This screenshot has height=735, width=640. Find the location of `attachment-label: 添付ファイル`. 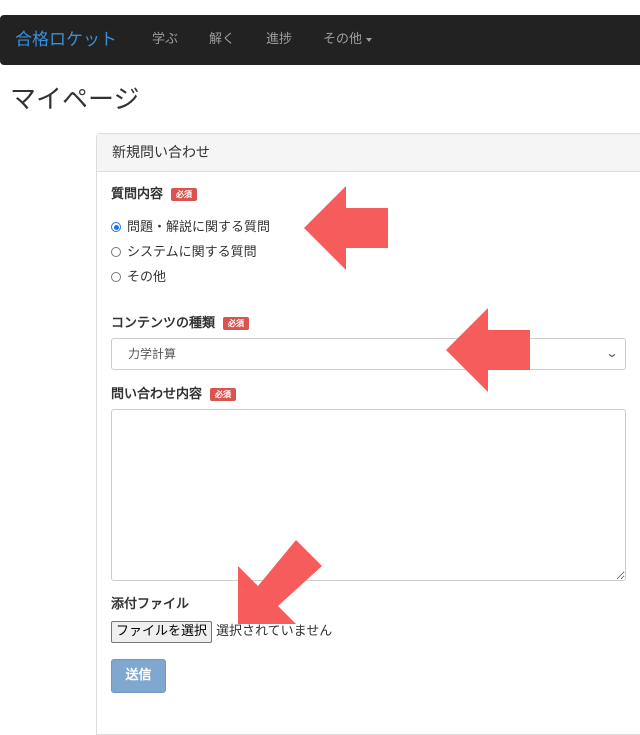

attachment-label: 添付ファイル is located at coordinates (150, 605).